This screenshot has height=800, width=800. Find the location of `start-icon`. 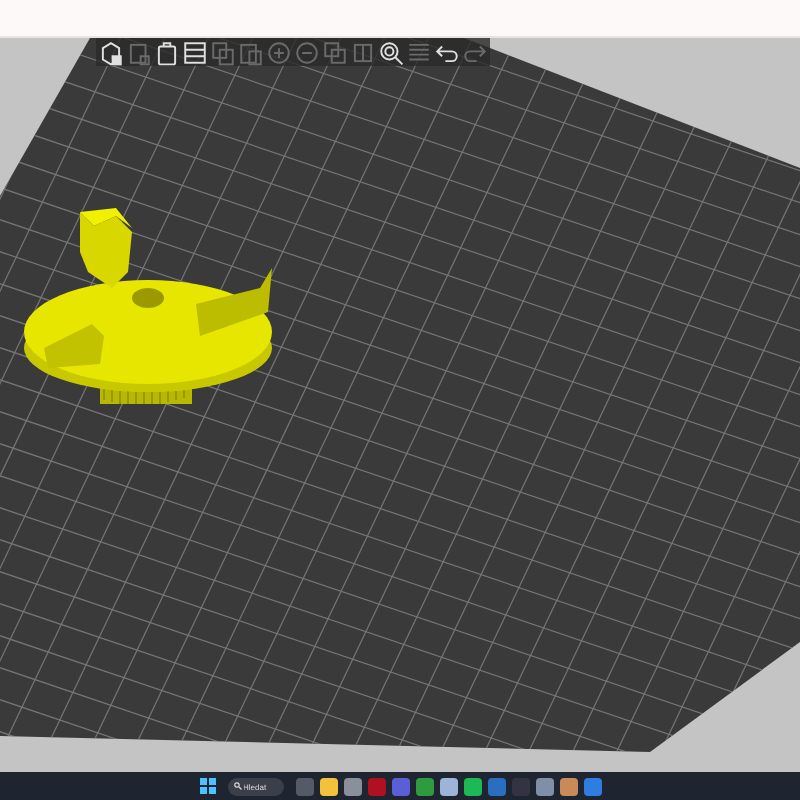

start-icon is located at coordinates (207, 786).